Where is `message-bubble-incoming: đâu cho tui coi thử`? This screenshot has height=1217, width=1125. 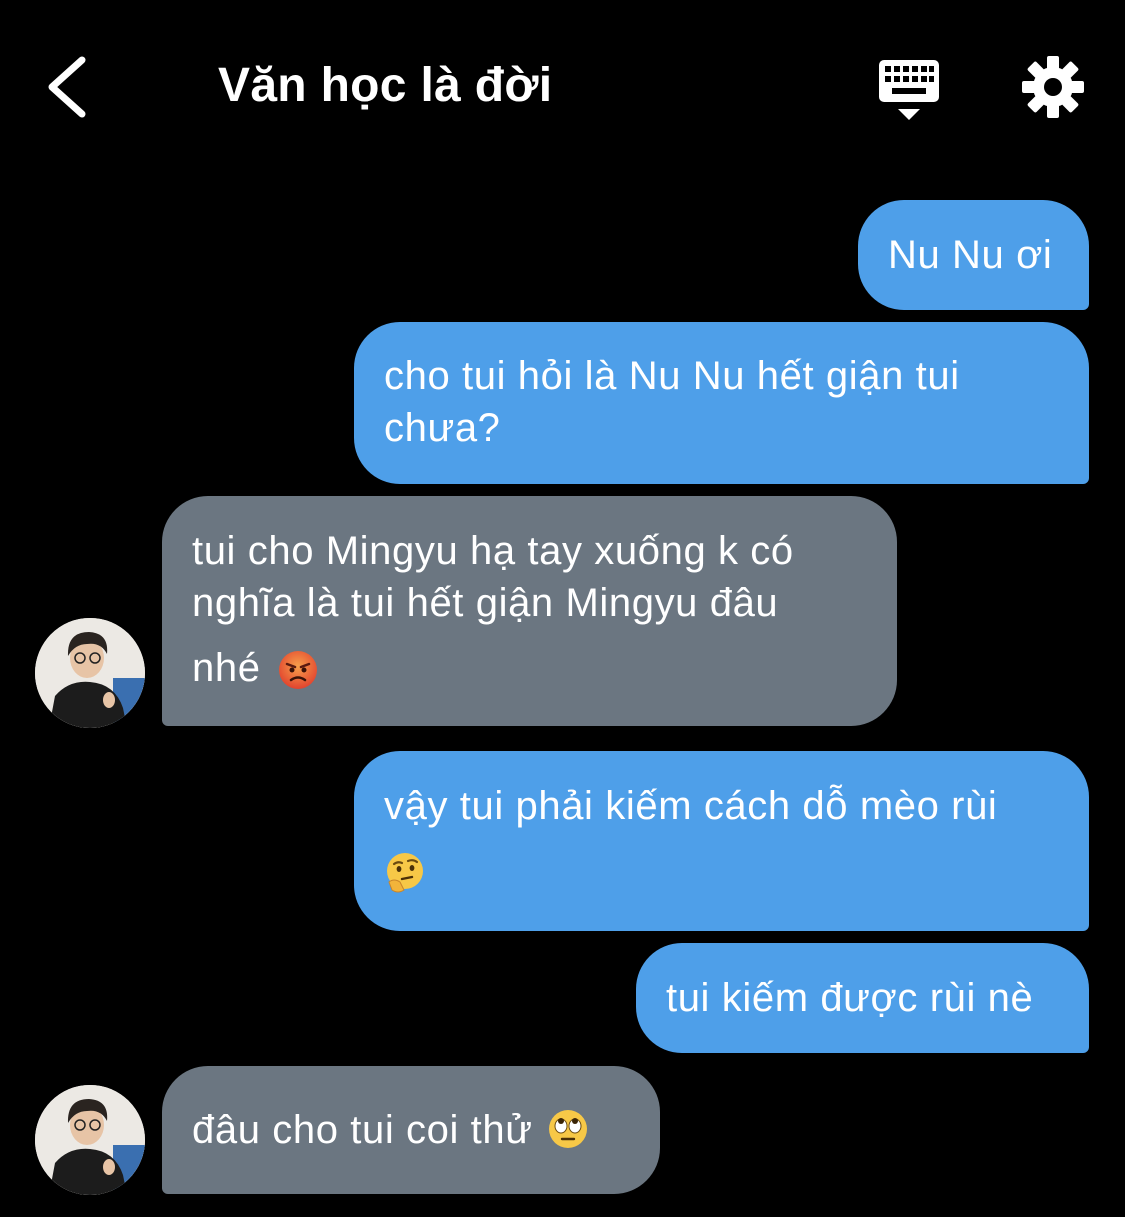
message-bubble-incoming: đâu cho tui coi thử is located at coordinates (411, 1130).